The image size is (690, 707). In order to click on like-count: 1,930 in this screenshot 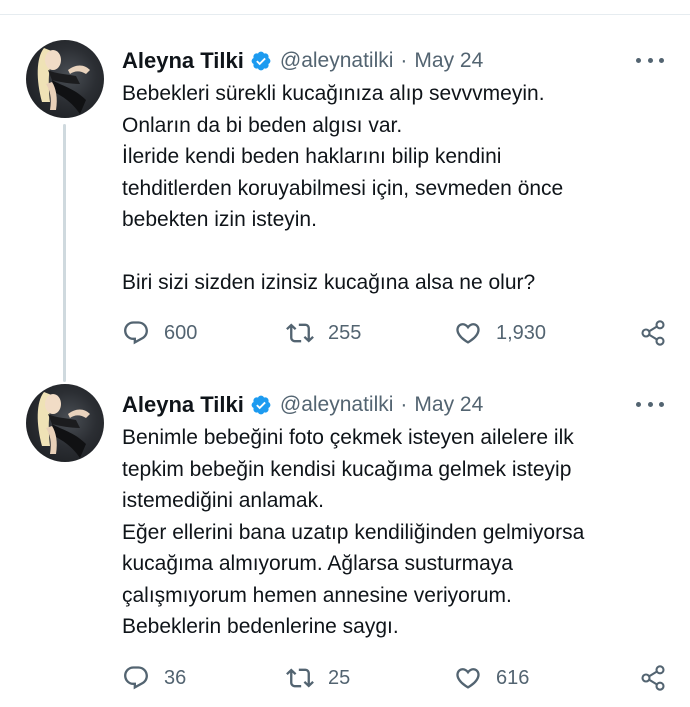, I will do `click(521, 332)`.